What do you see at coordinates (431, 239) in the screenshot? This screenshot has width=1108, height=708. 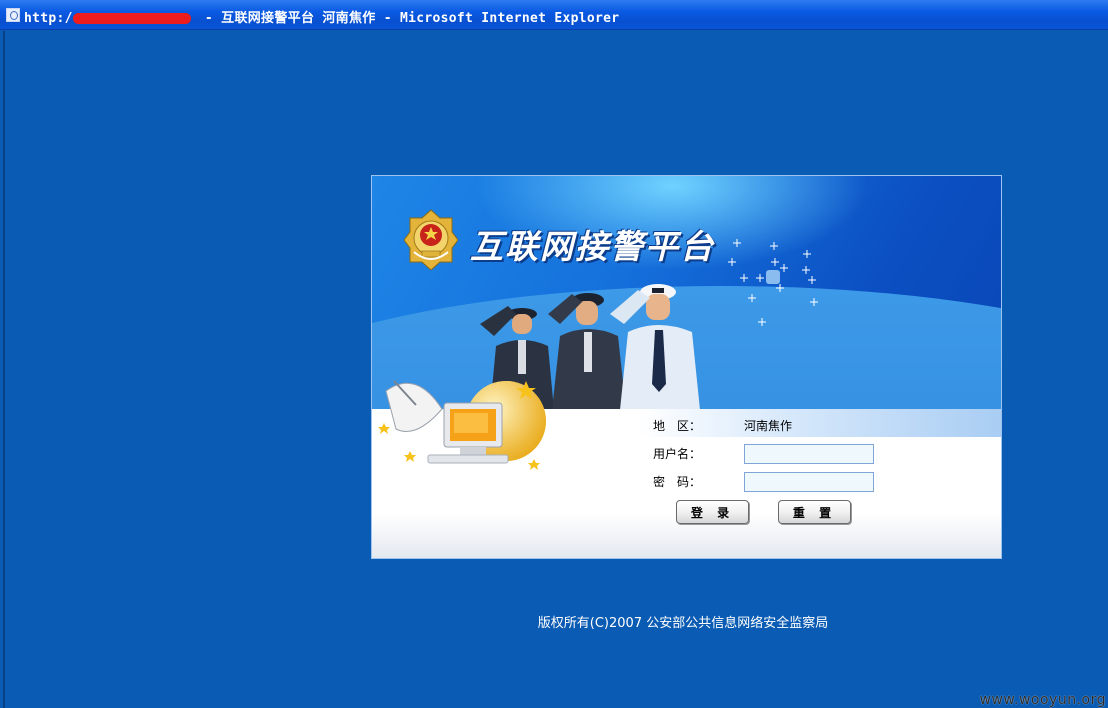 I see `police-emblem-icon` at bounding box center [431, 239].